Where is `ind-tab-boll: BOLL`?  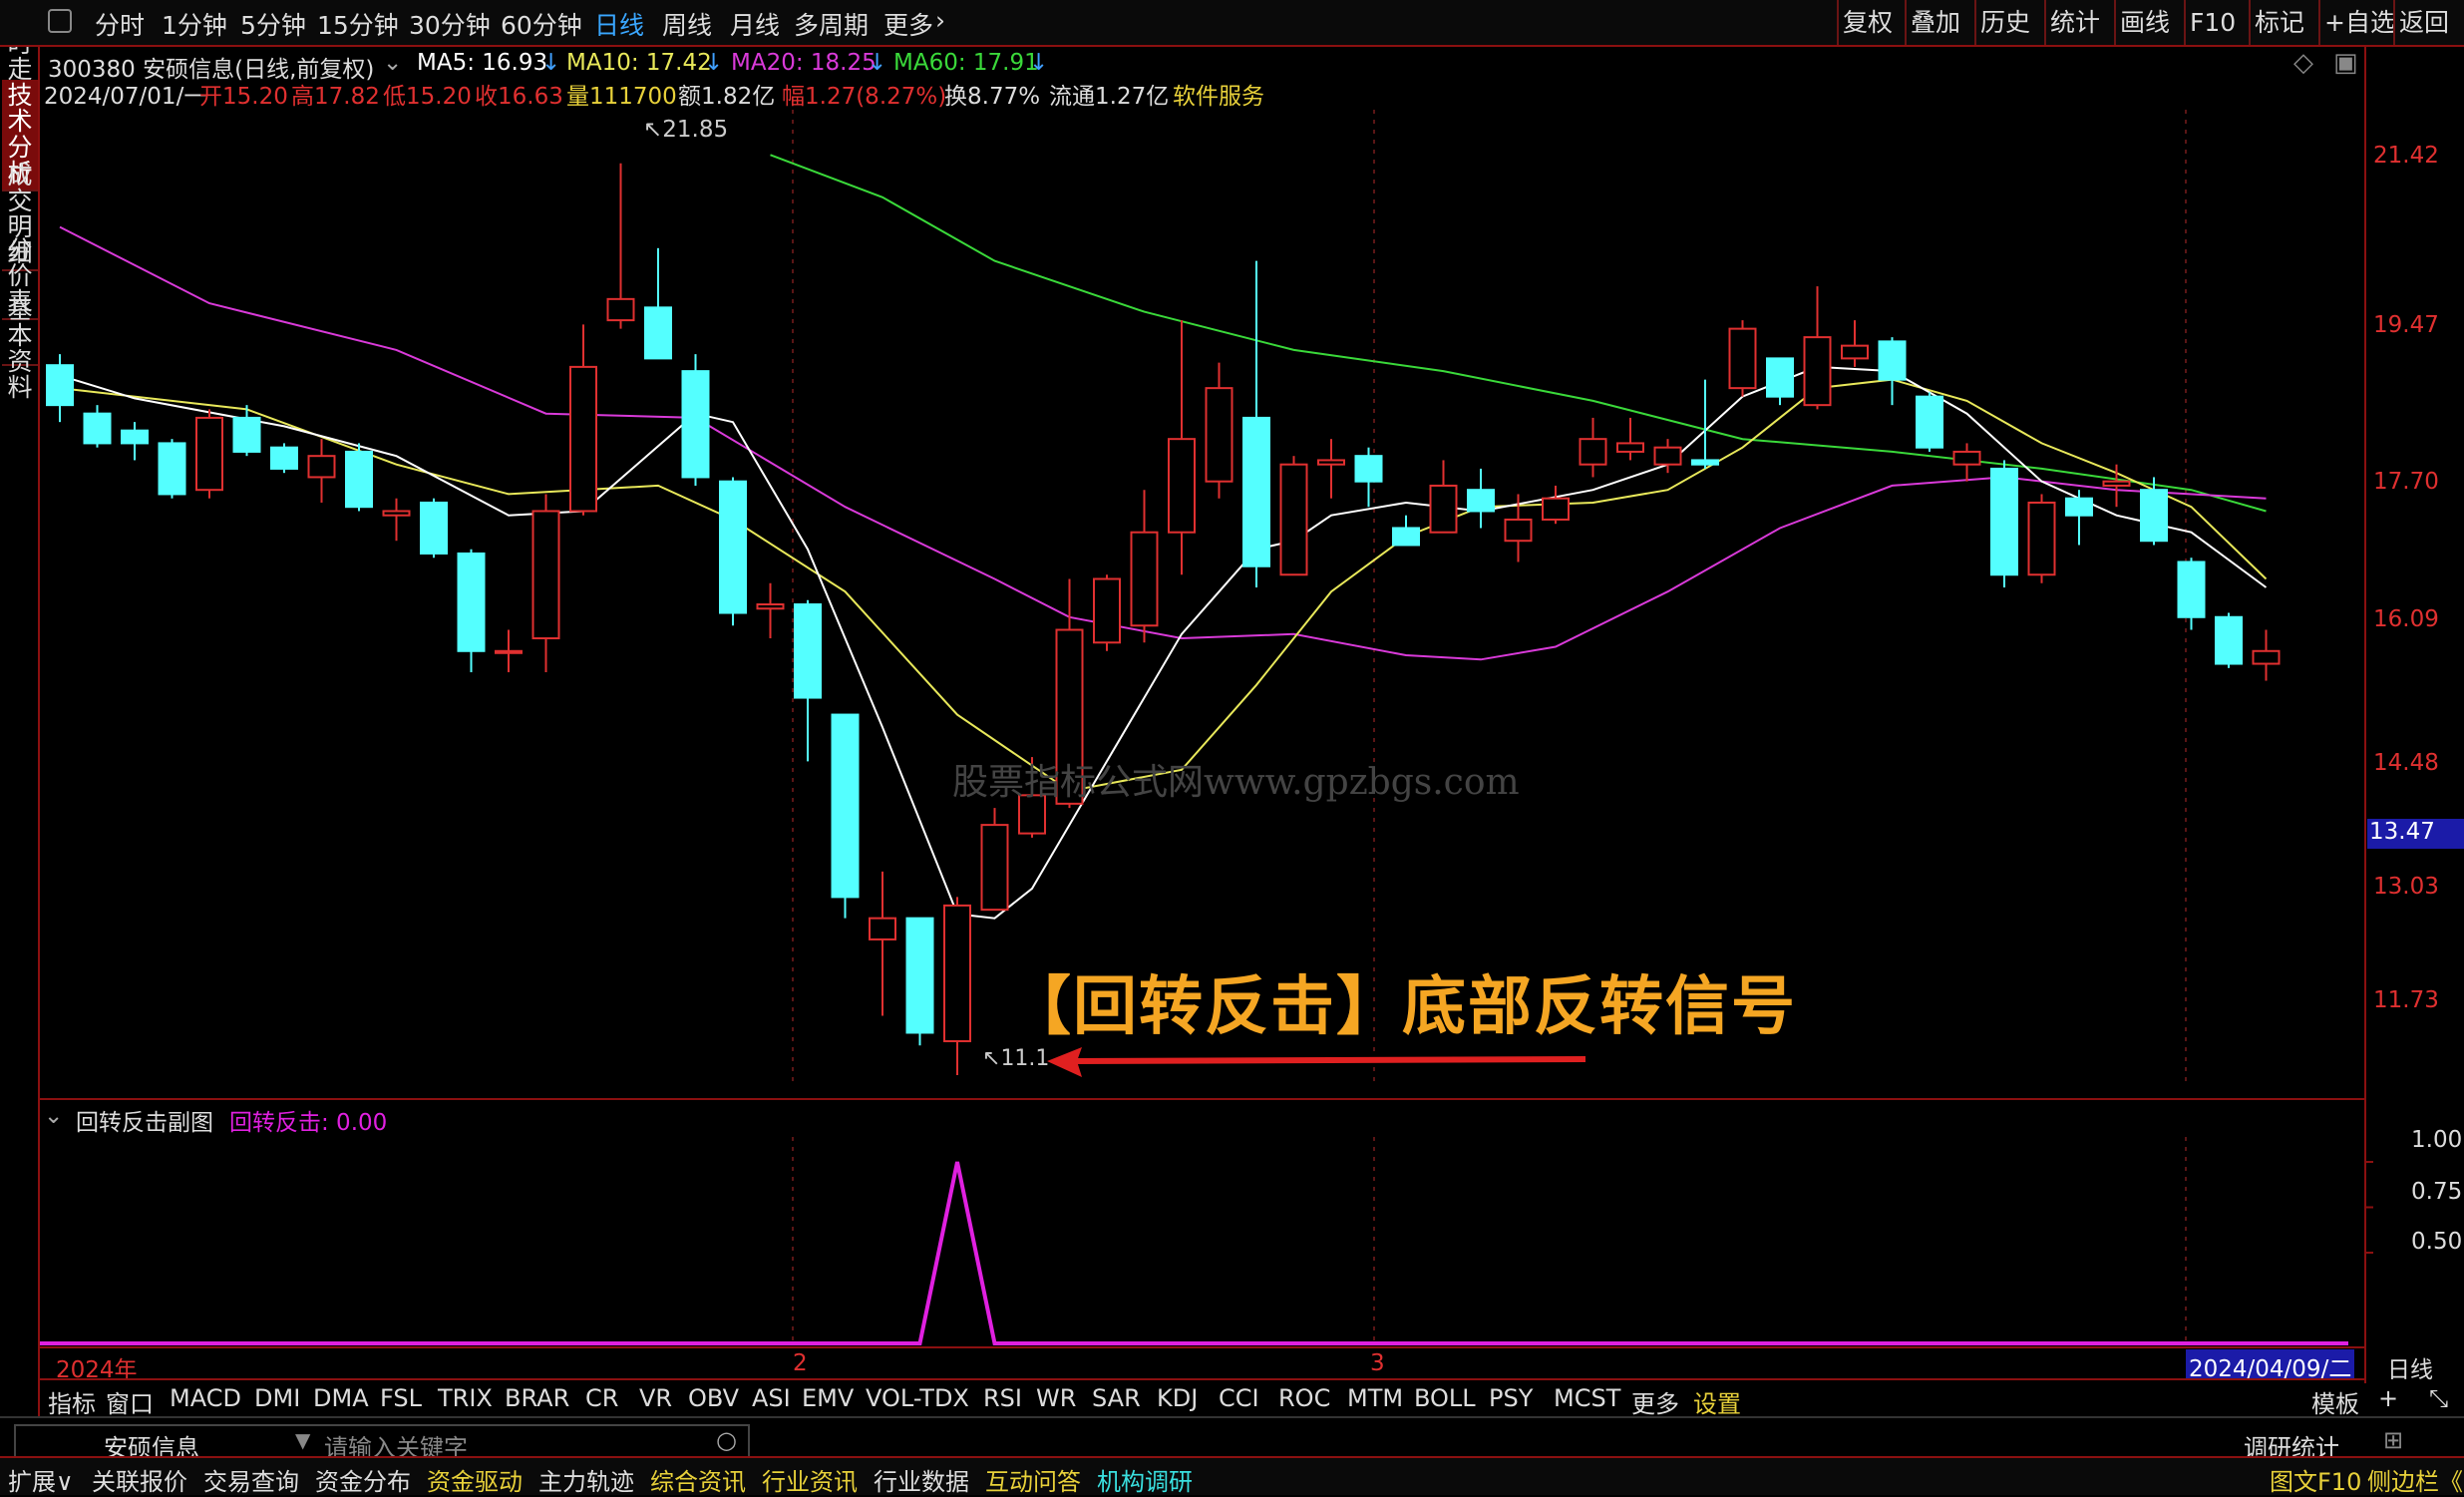 ind-tab-boll: BOLL is located at coordinates (1445, 1398).